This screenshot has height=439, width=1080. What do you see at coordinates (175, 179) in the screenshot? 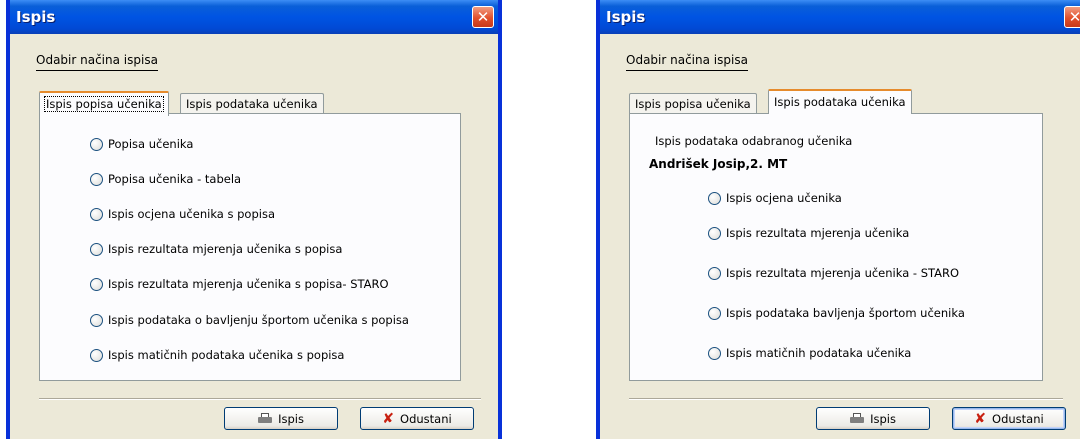
I see `radio-label: Popisa učenika - tabela` at bounding box center [175, 179].